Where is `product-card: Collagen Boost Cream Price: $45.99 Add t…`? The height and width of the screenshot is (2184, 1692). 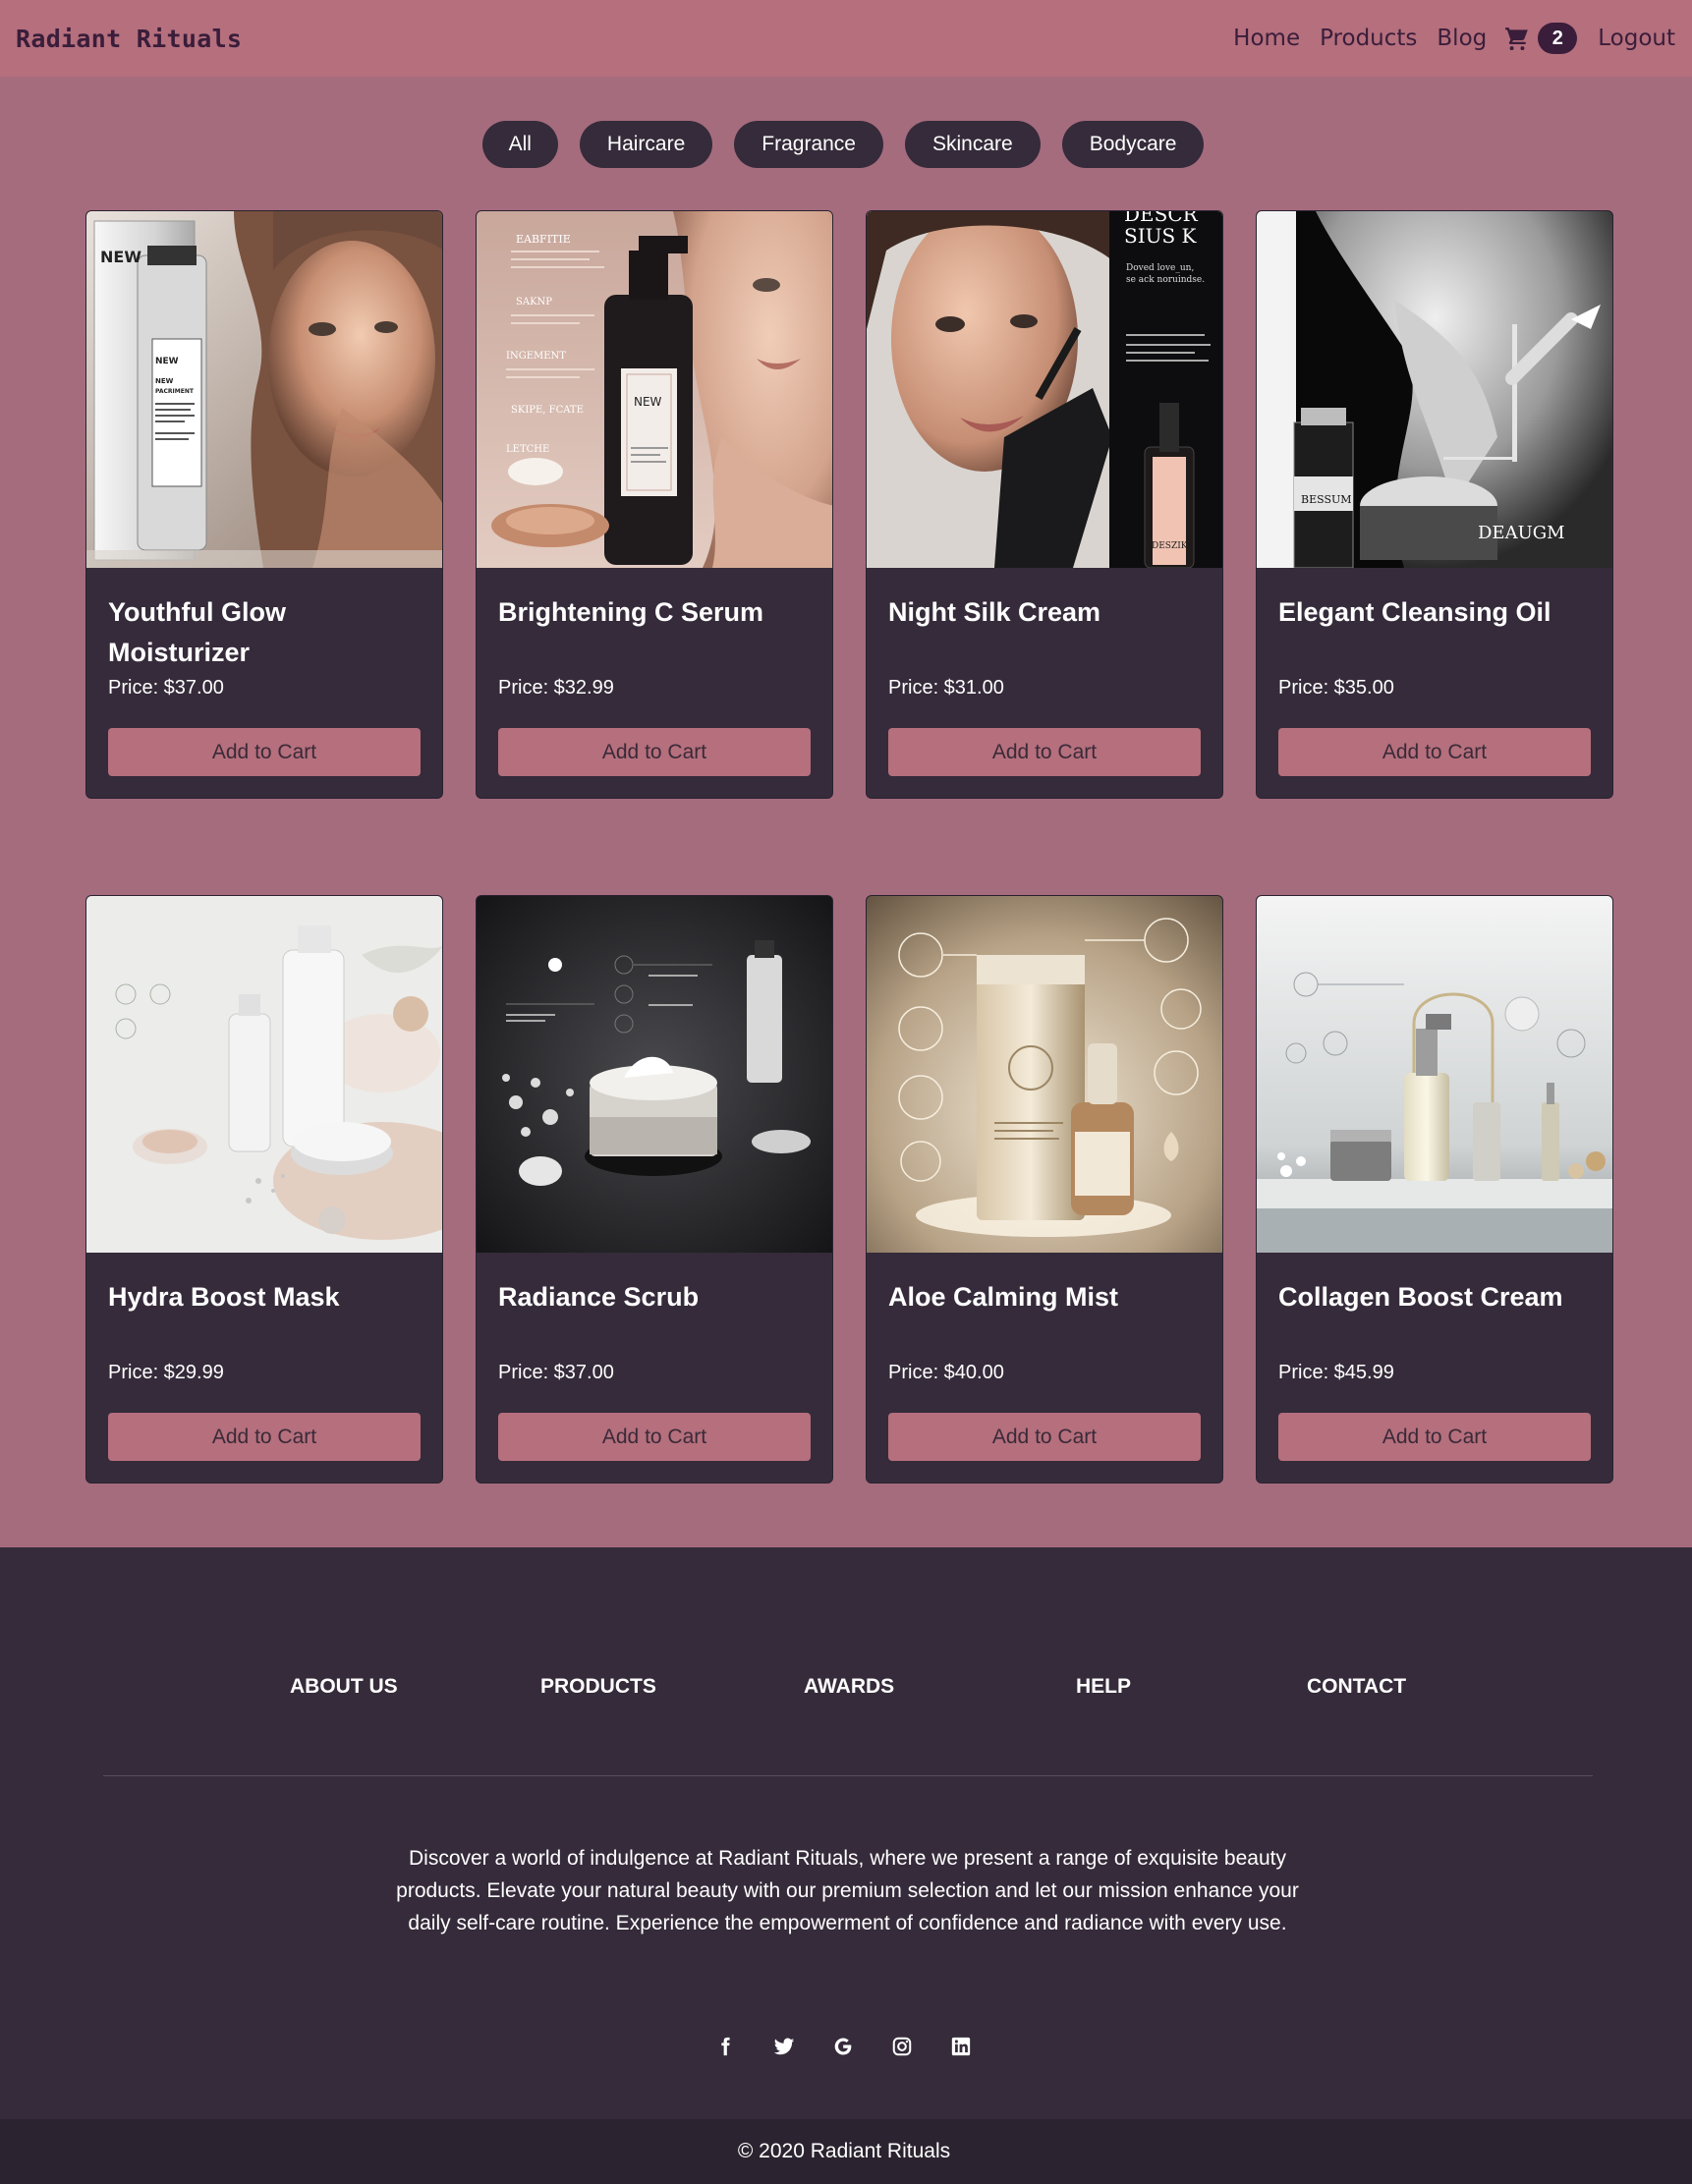 product-card: Collagen Boost Cream Price: $45.99 Add t… is located at coordinates (1434, 1189).